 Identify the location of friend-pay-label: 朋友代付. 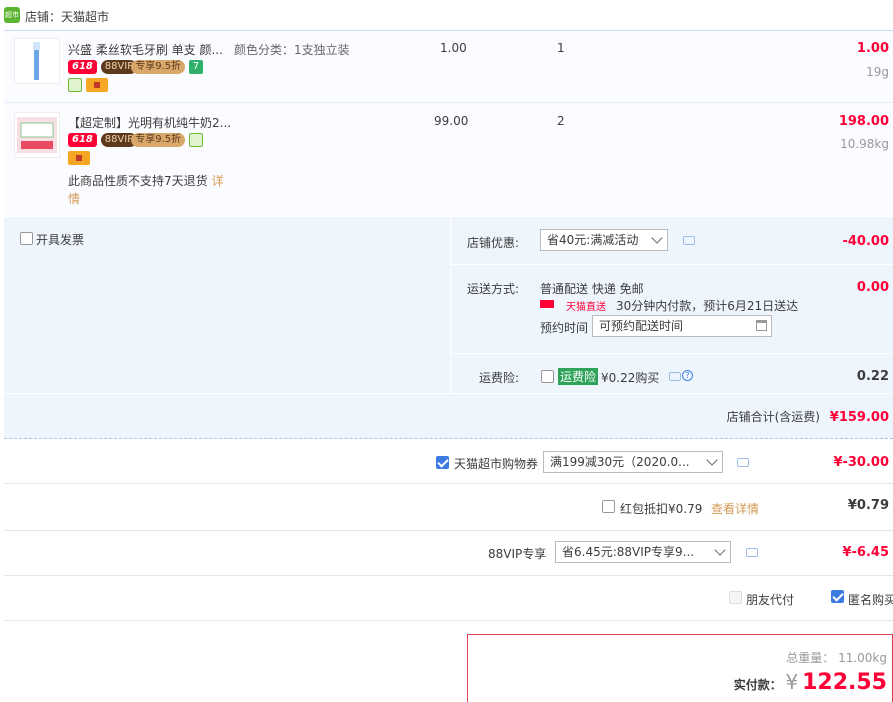
(770, 600).